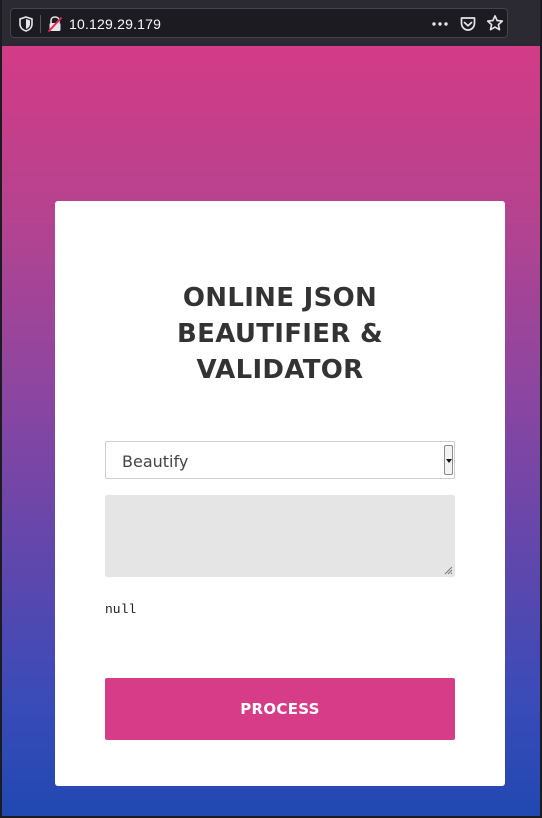 The width and height of the screenshot is (542, 818). I want to click on mode-select: Beautify, so click(280, 460).